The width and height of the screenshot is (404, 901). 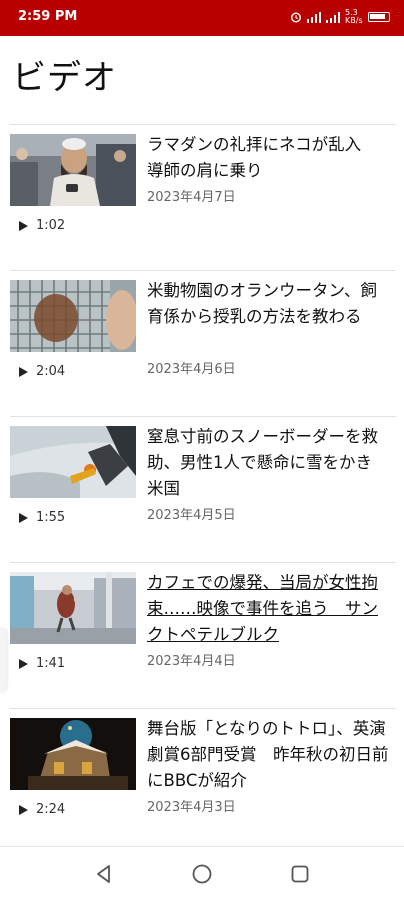 I want to click on system-nav-bar, so click(x=202, y=873).